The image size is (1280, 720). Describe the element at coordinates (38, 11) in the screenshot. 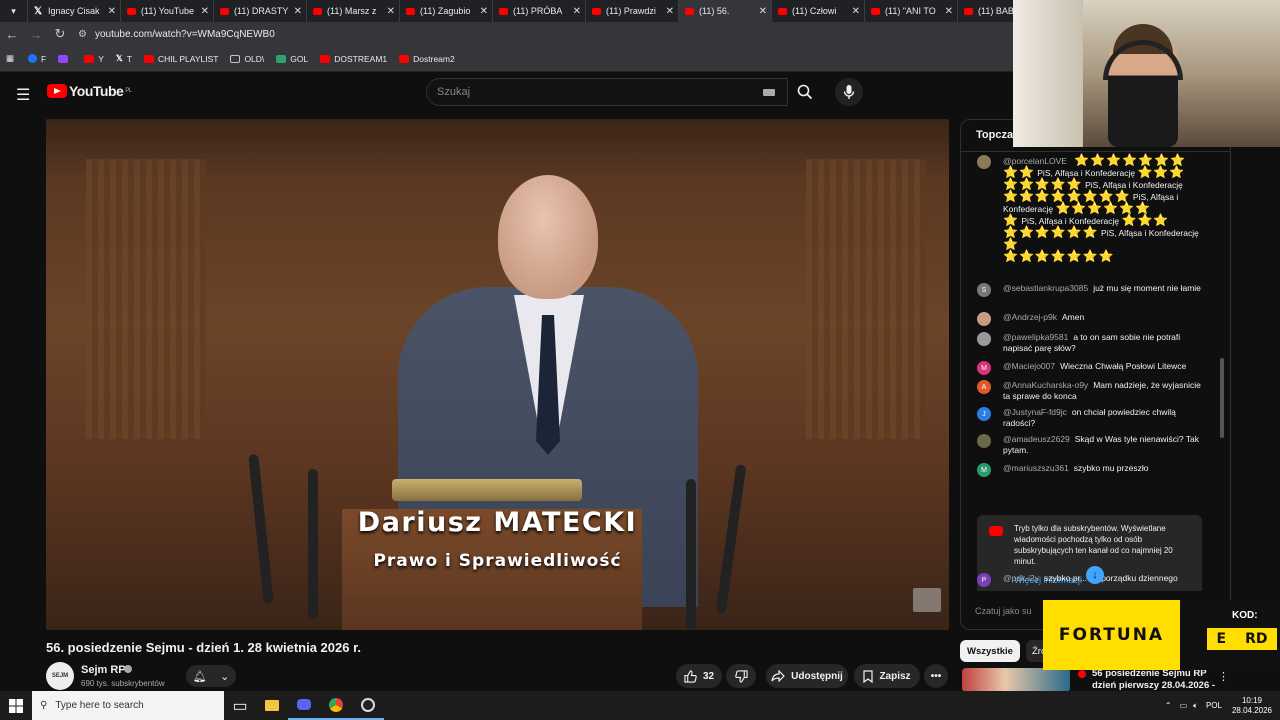

I see `x-icon: 𝕏` at that location.